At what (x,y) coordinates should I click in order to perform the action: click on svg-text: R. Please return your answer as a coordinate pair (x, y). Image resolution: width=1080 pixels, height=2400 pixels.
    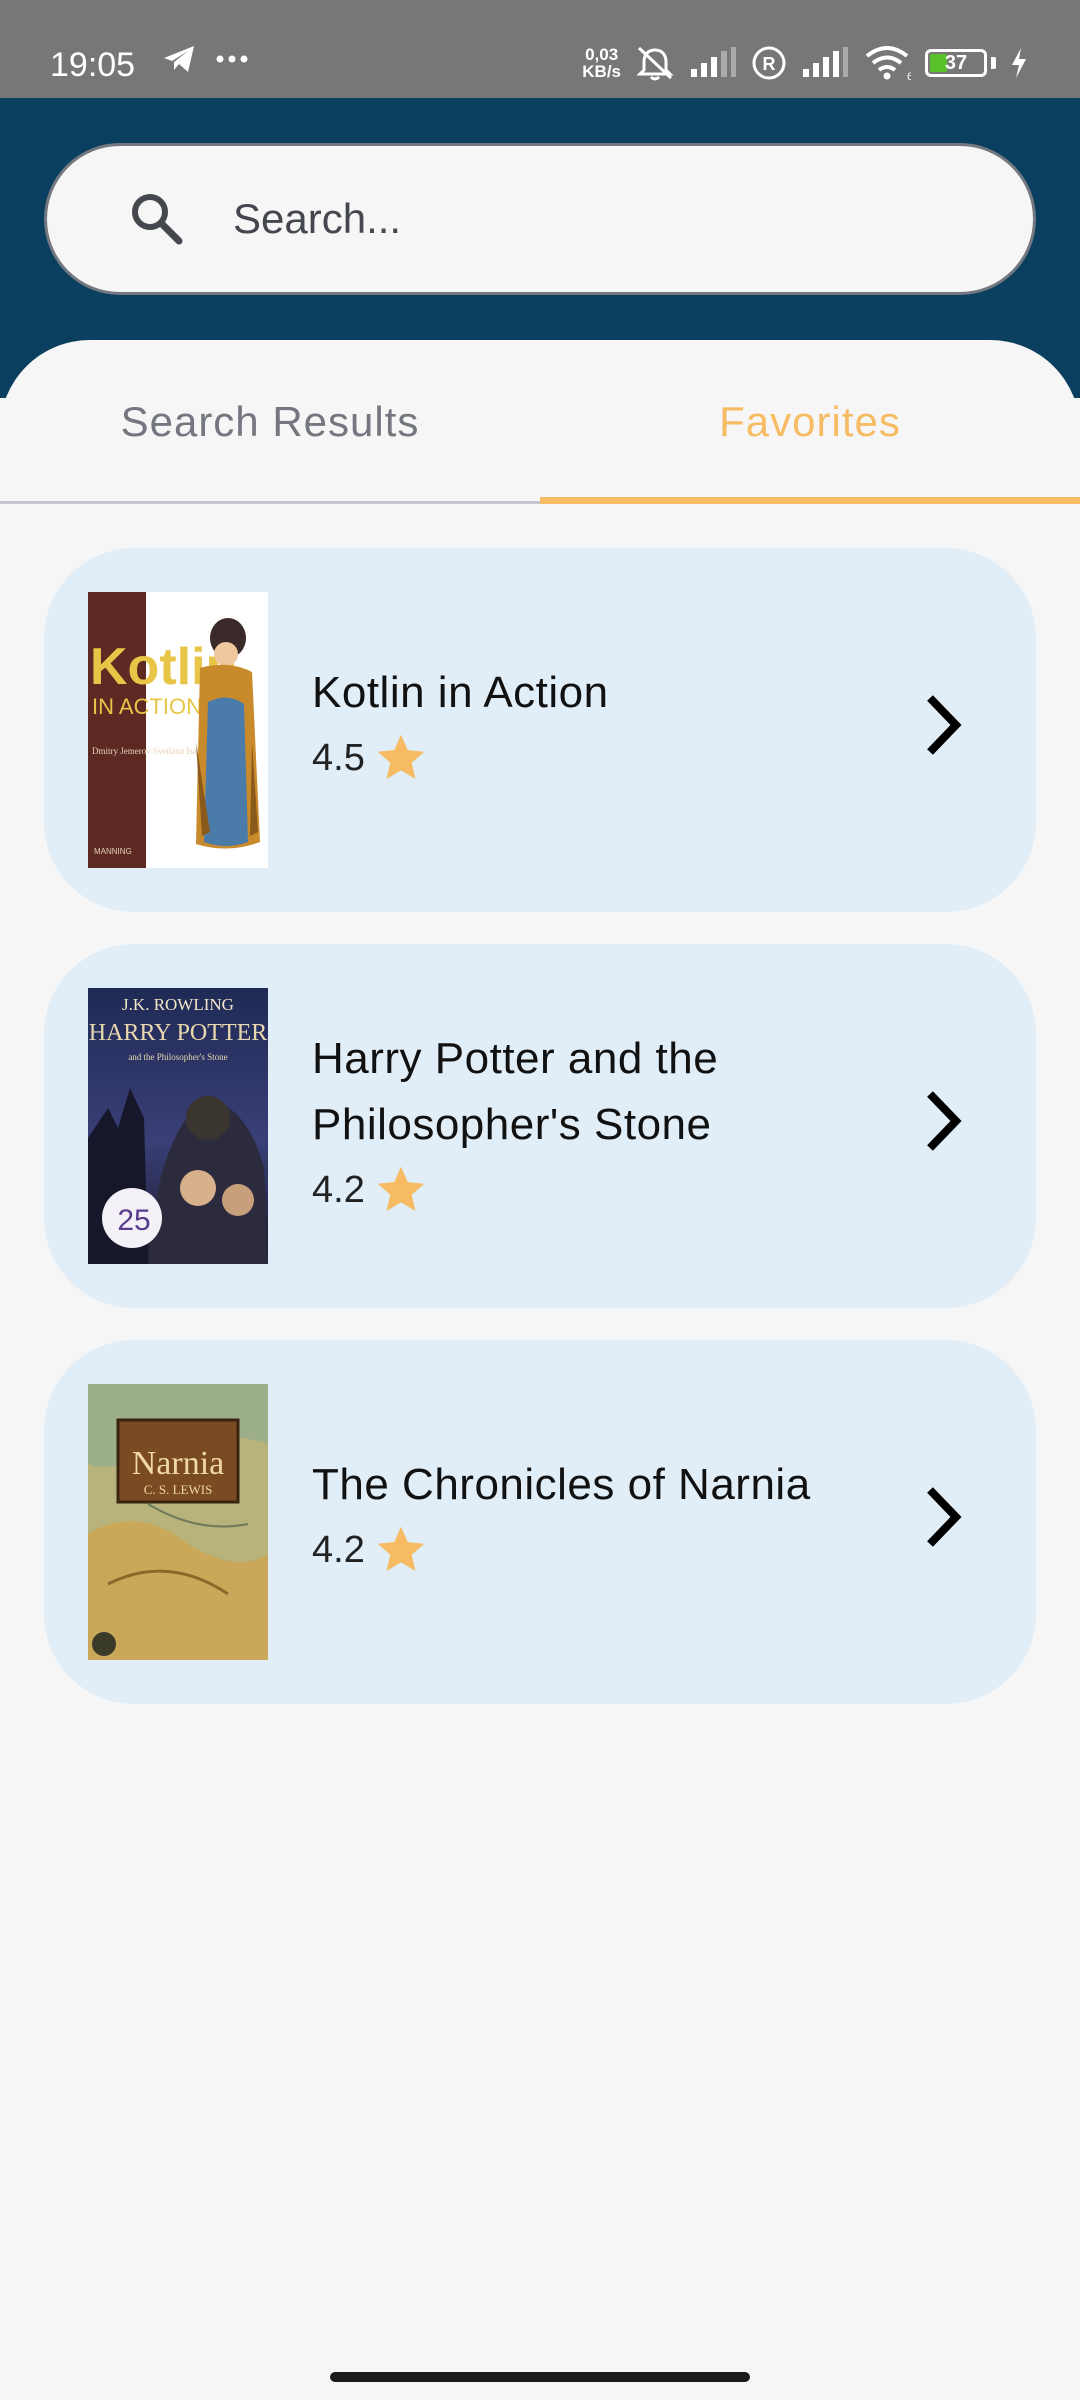
    Looking at the image, I should click on (769, 64).